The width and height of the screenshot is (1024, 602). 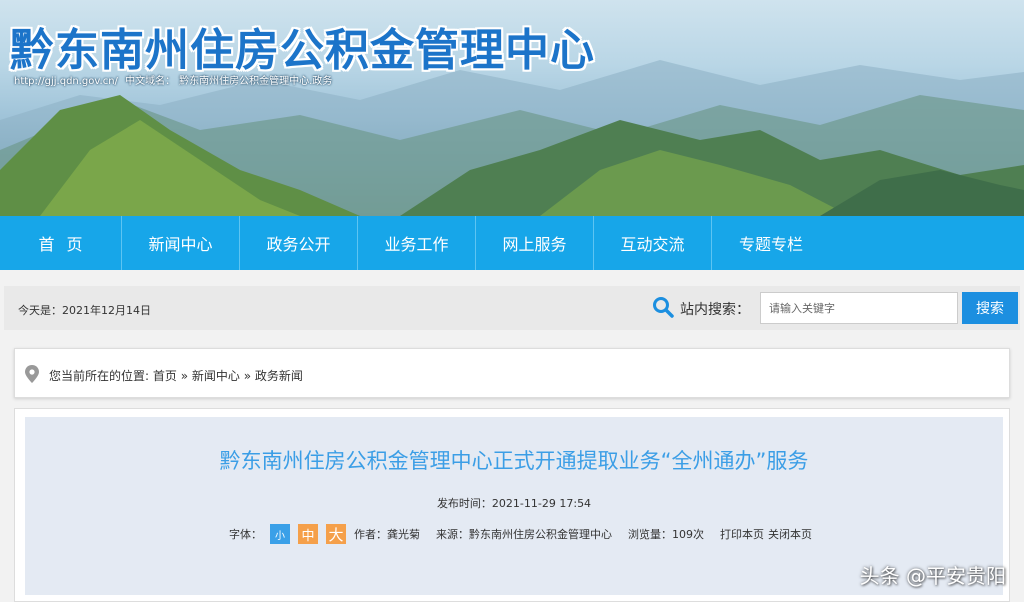 I want to click on nav-item-gov-affairs: 政务公开, so click(x=299, y=243).